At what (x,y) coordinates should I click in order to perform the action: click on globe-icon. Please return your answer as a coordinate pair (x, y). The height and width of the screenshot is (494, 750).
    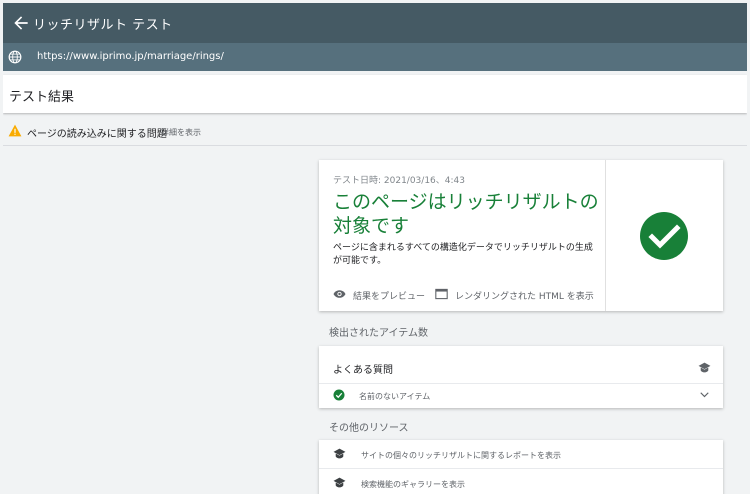
    Looking at the image, I should click on (15, 57).